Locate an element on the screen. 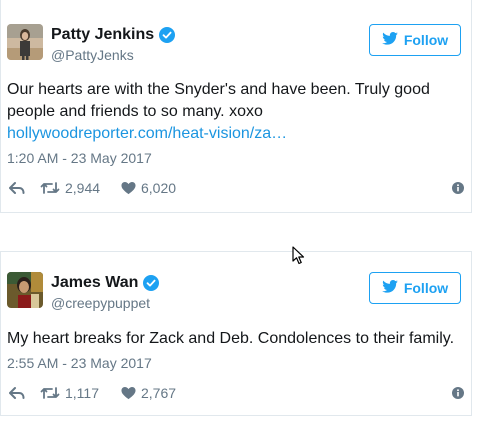  author-name-row: James Wan is located at coordinates (105, 283).